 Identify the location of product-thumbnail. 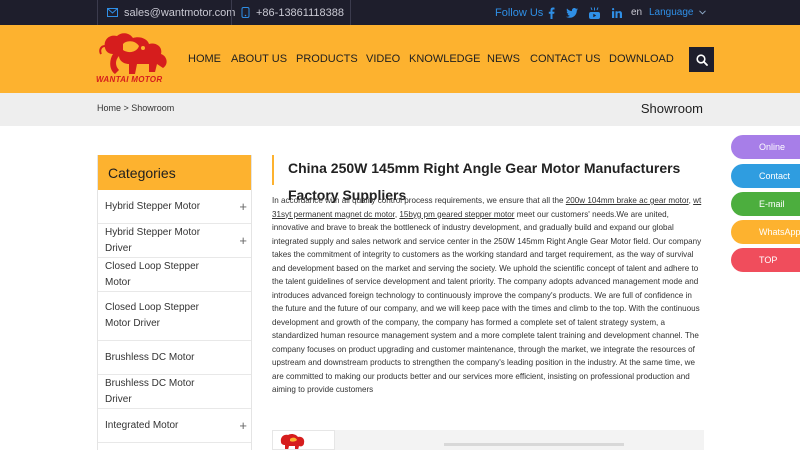
(303, 440).